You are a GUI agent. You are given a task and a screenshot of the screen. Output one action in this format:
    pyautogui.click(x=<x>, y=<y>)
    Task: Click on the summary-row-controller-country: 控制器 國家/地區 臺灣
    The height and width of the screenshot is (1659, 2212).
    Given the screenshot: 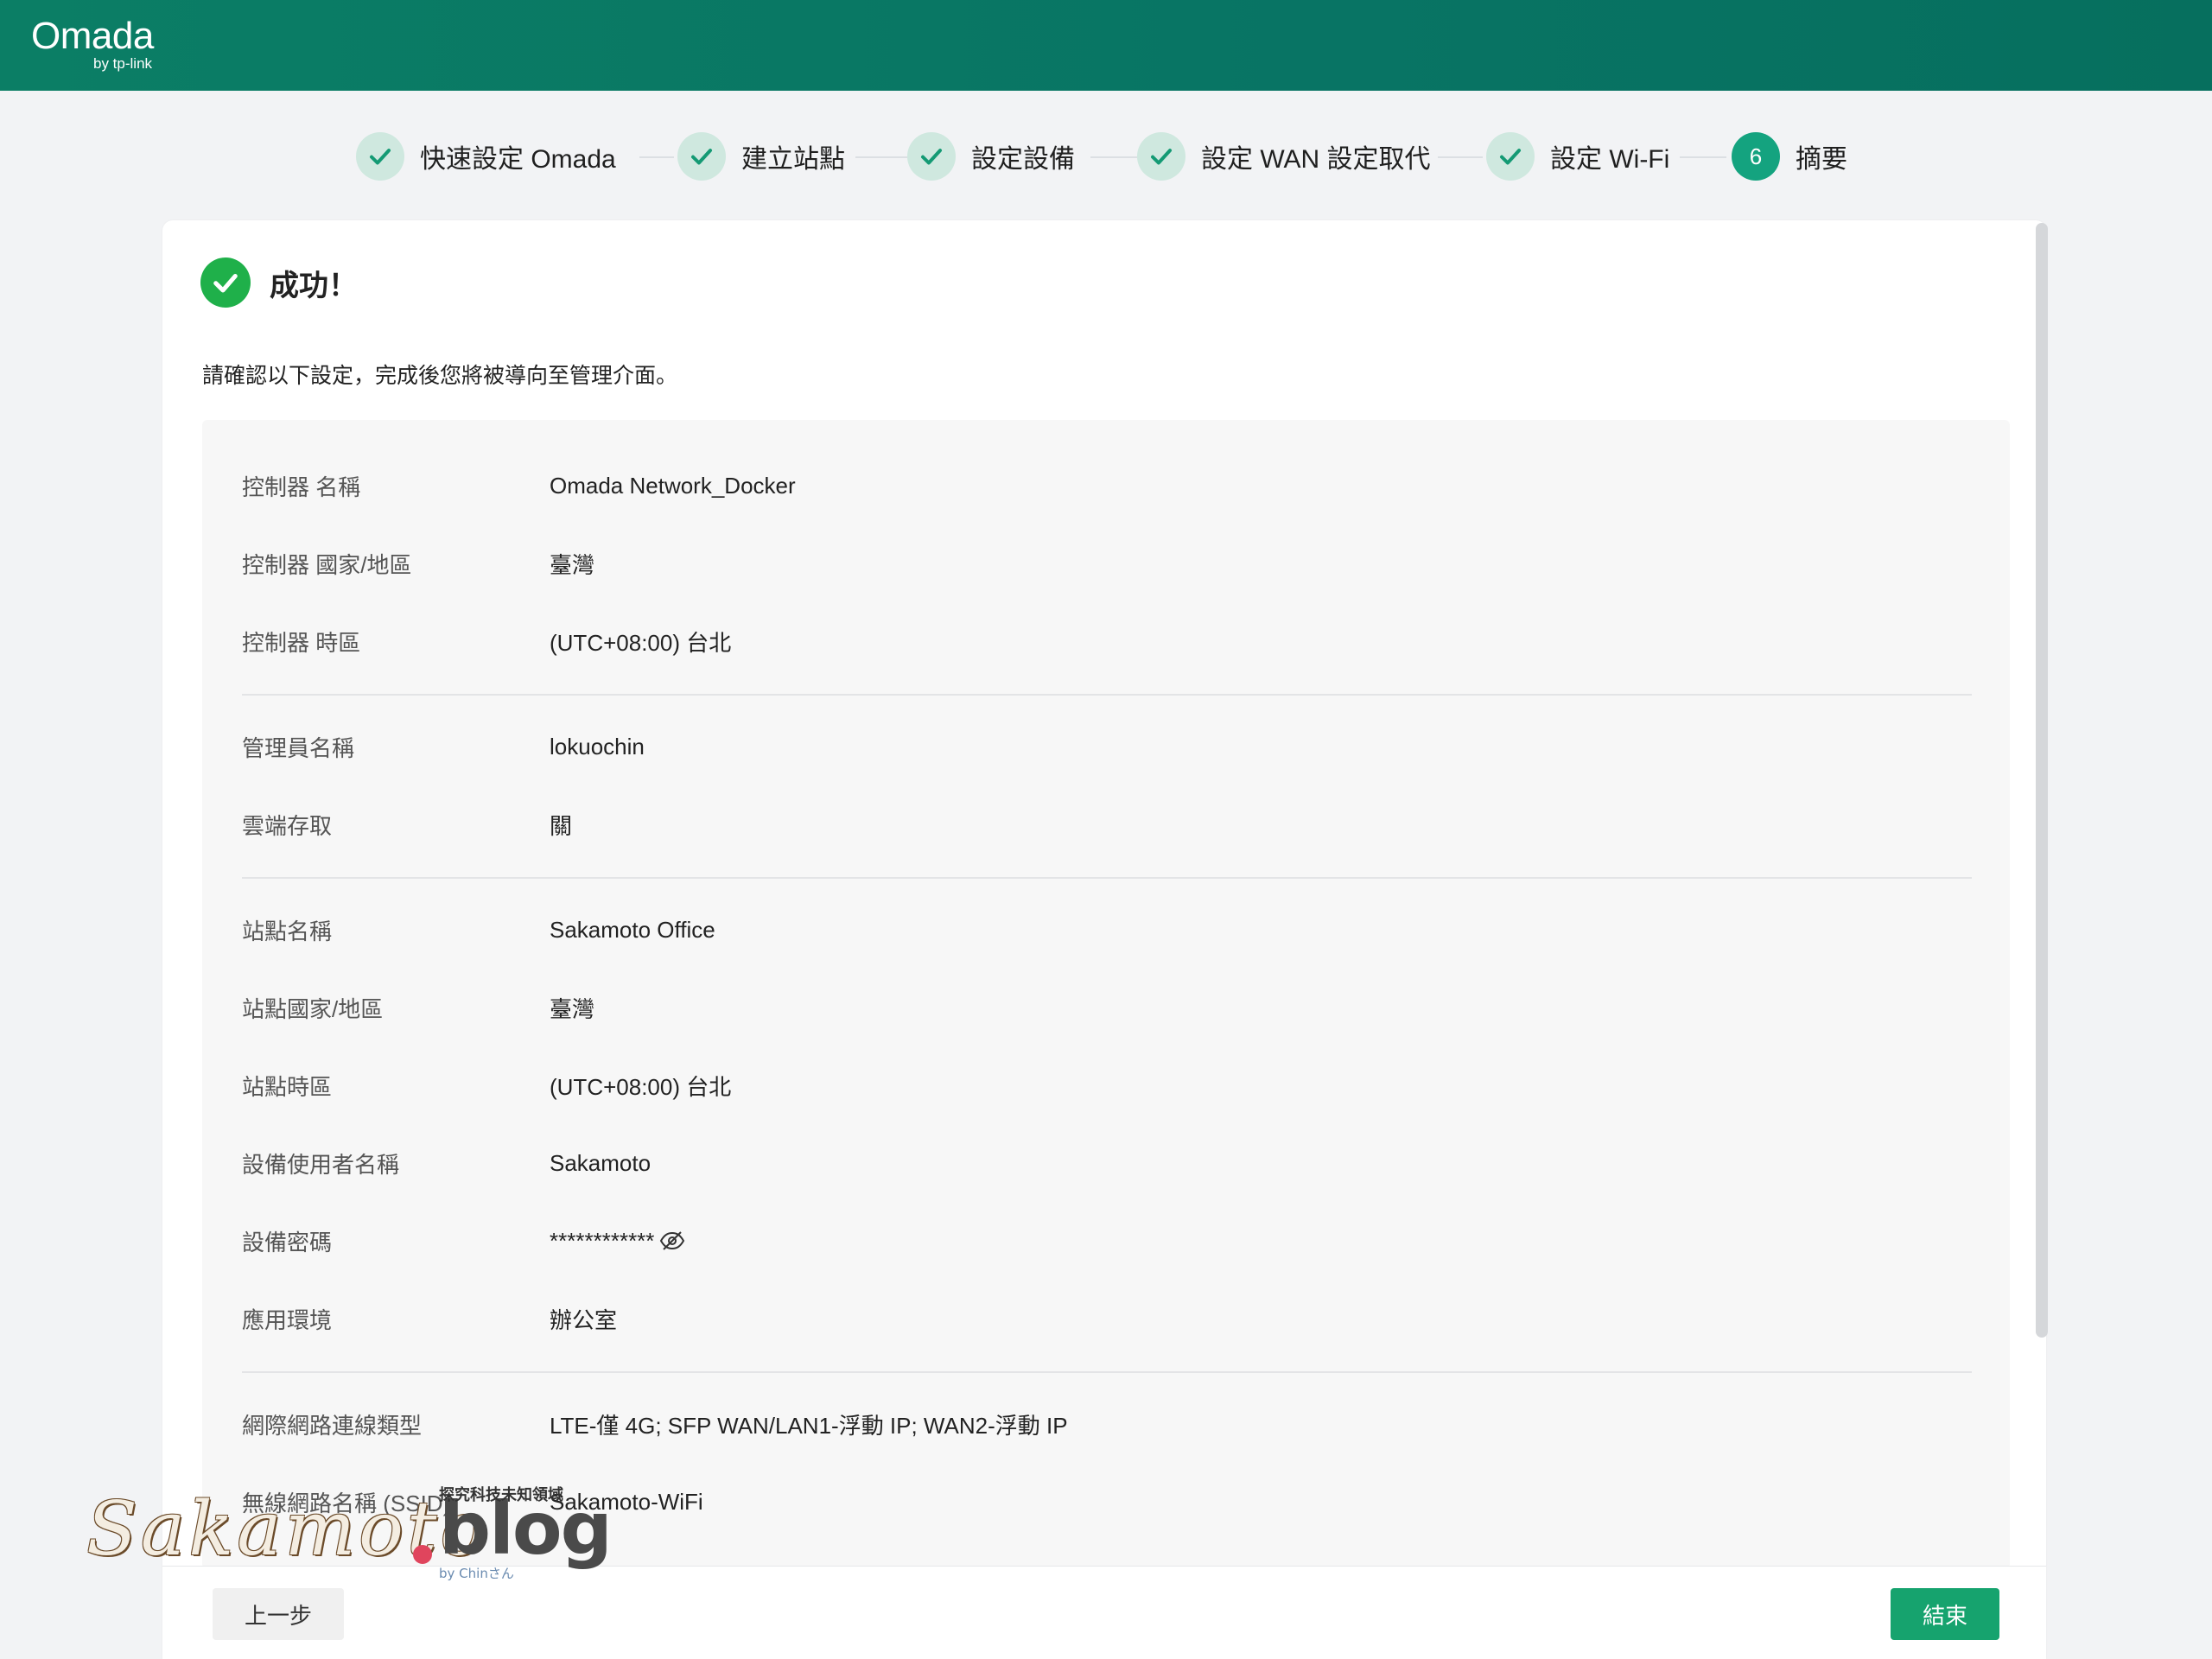 What is the action you would take?
    pyautogui.click(x=418, y=563)
    